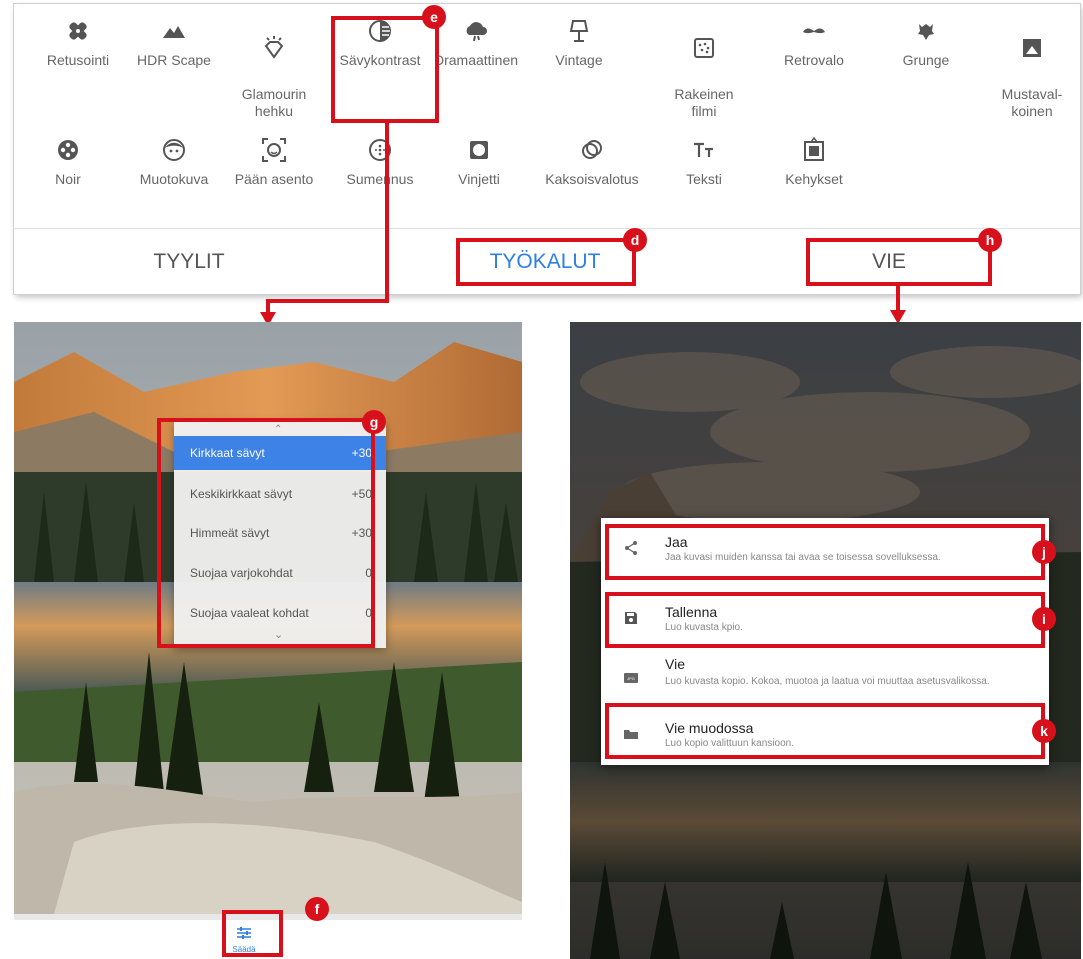  Describe the element at coordinates (274, 150) in the screenshot. I see `face-pose-icon` at that location.